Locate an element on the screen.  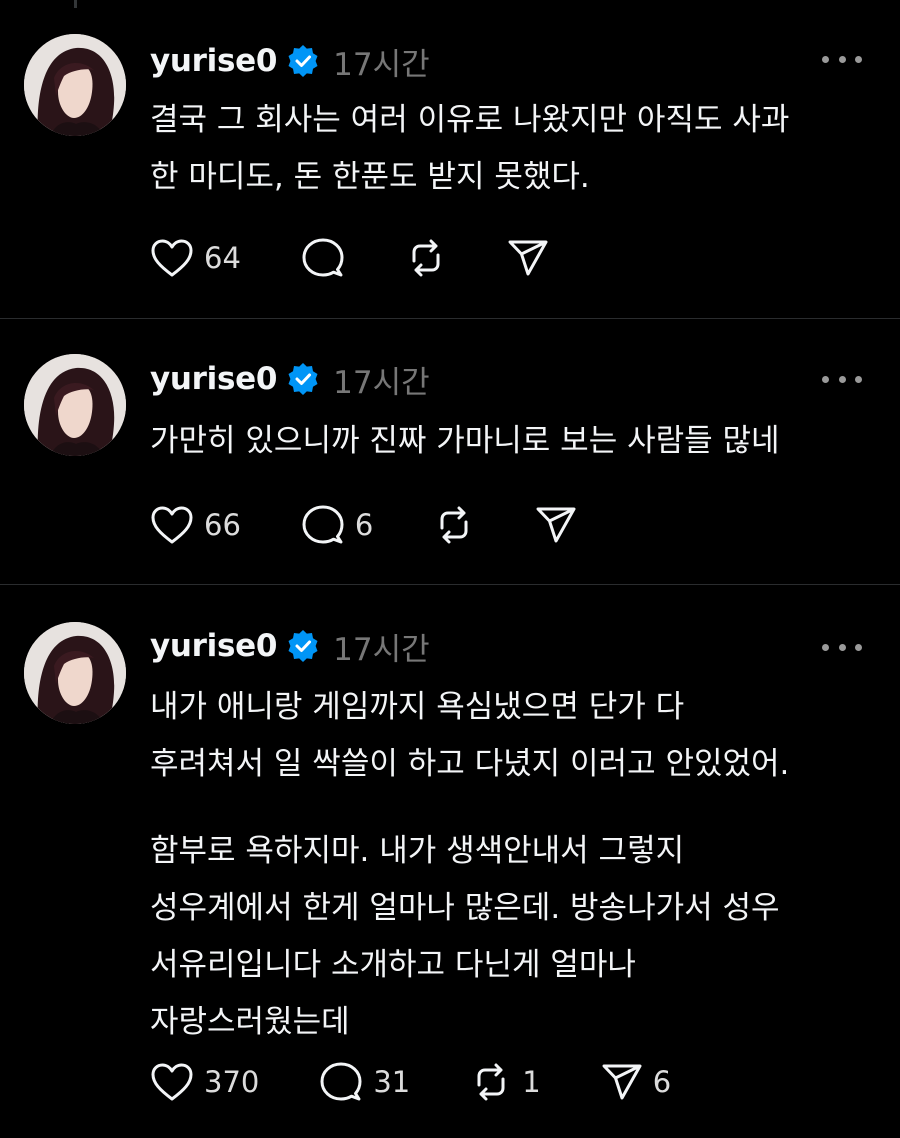
reply-button is located at coordinates (323, 258).